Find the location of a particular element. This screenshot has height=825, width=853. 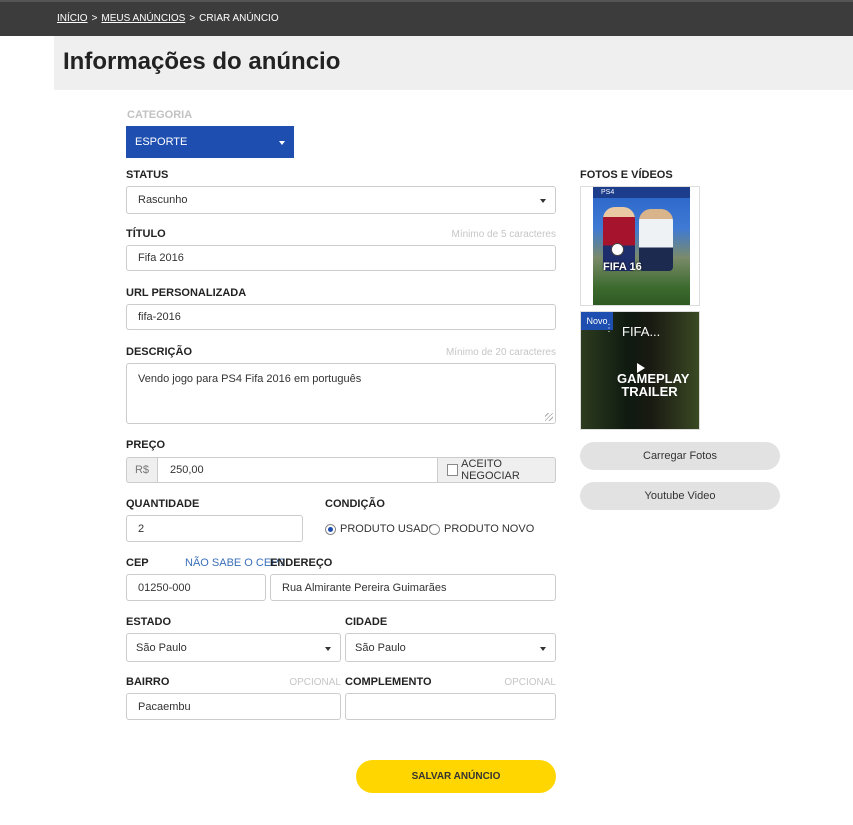

breadcrumb: INÍCIO > MEUS ANÚNCIOS > CRIAR ANÚNCIO is located at coordinates (168, 18).